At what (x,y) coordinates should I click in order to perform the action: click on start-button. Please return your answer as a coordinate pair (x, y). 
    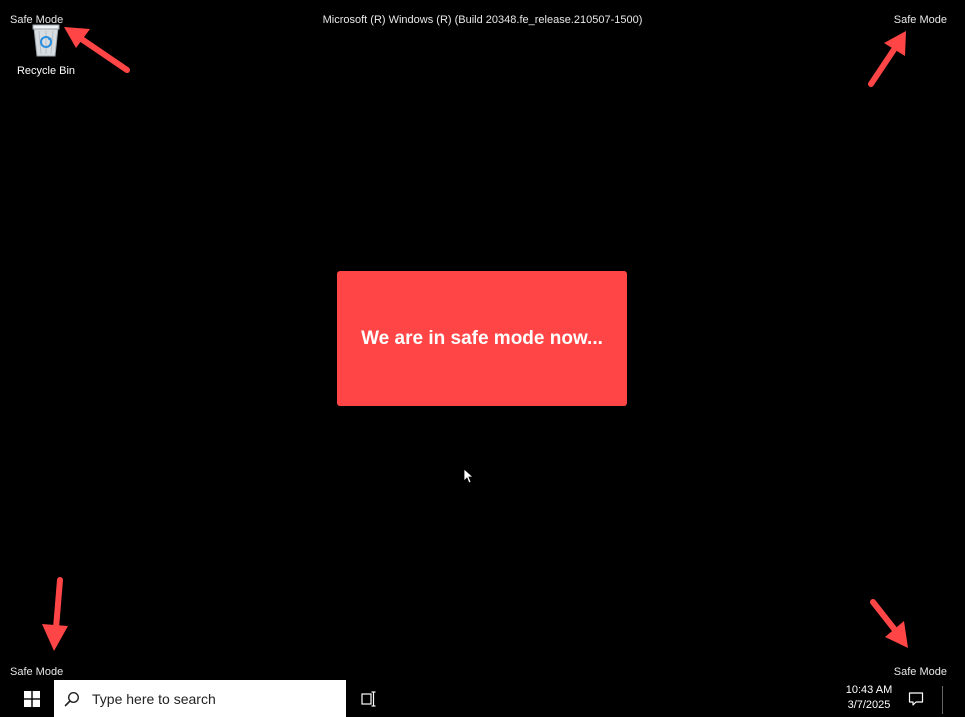
    Looking at the image, I should click on (32, 698).